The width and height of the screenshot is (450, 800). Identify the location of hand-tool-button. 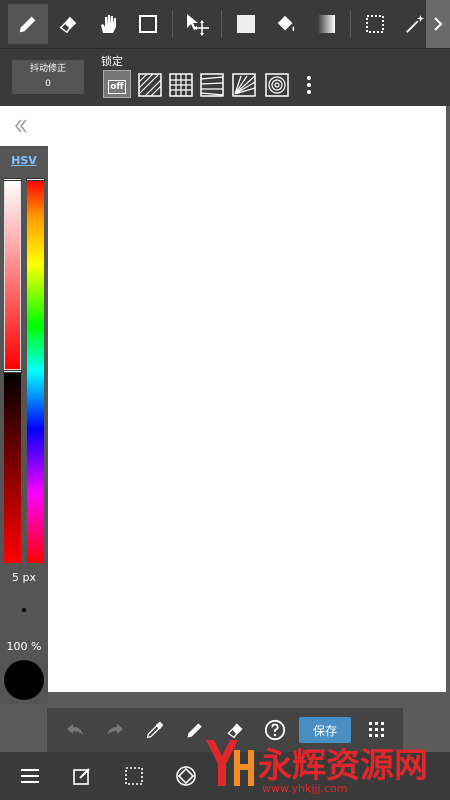
(108, 24).